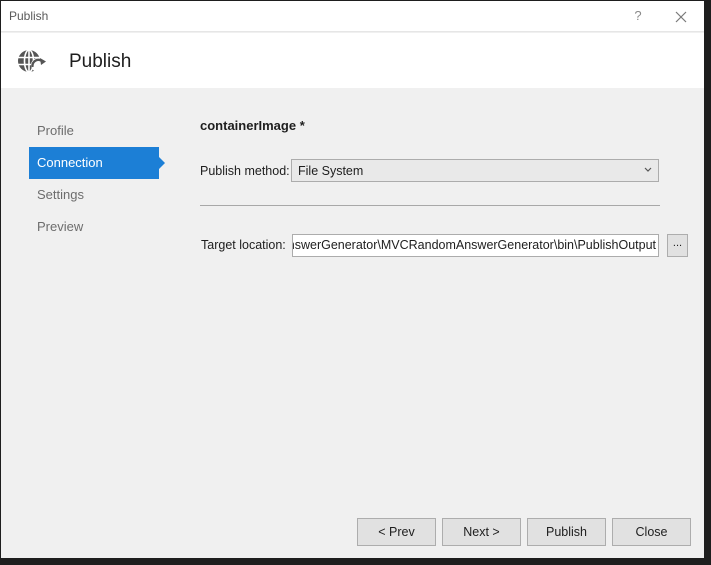 This screenshot has height=565, width=711. What do you see at coordinates (97, 163) in the screenshot?
I see `nav-item-connection: Connection` at bounding box center [97, 163].